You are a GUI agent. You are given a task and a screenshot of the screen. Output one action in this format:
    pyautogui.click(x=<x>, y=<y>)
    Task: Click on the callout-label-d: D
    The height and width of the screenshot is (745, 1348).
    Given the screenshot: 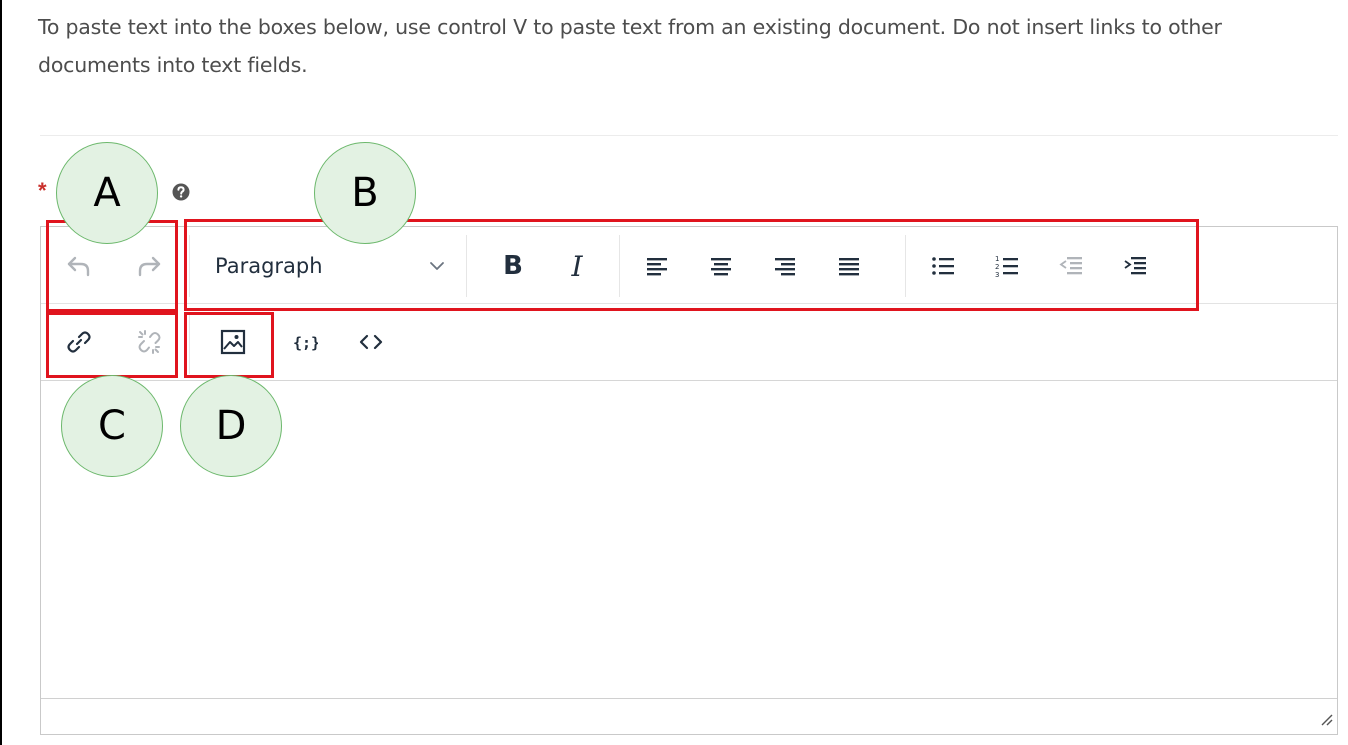 What is the action you would take?
    pyautogui.click(x=231, y=426)
    